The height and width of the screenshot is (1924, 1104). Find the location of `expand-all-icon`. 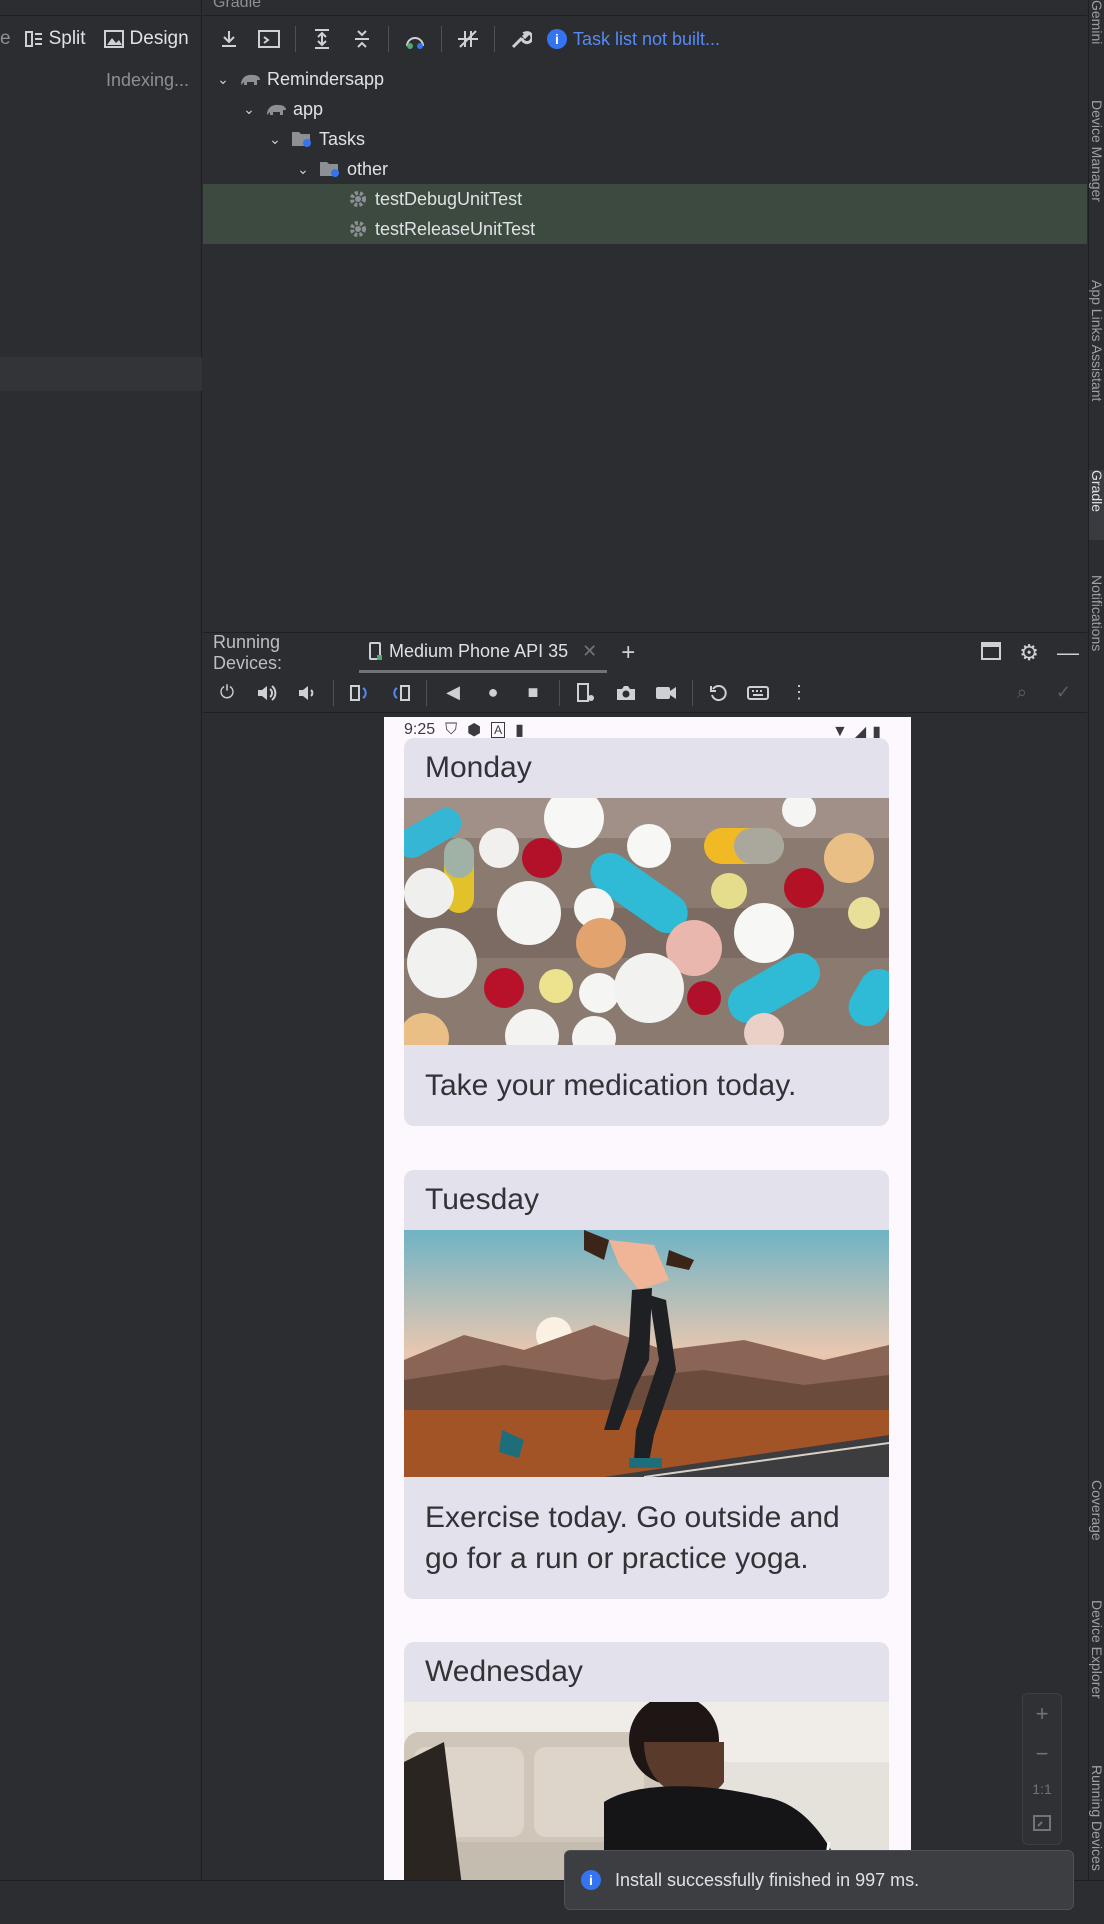

expand-all-icon is located at coordinates (322, 39).